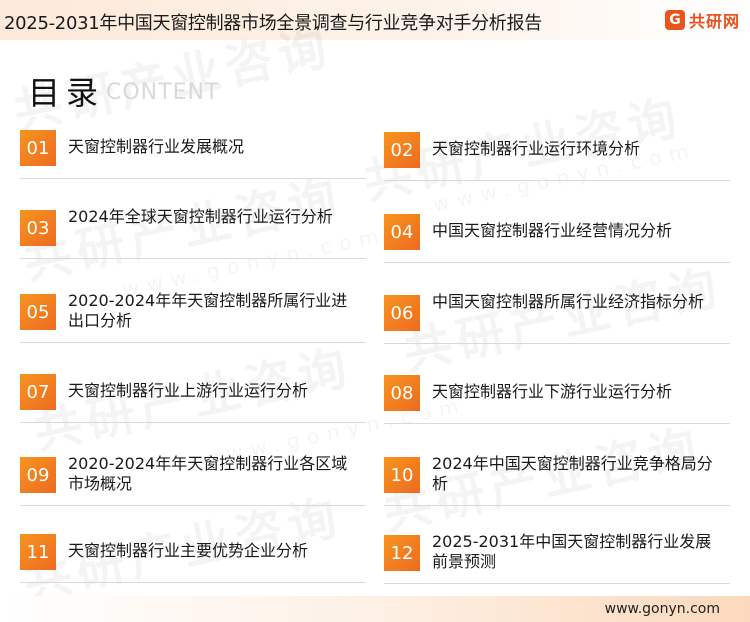 Image resolution: width=750 pixels, height=622 pixels. I want to click on toc-item-number: 09, so click(38, 475).